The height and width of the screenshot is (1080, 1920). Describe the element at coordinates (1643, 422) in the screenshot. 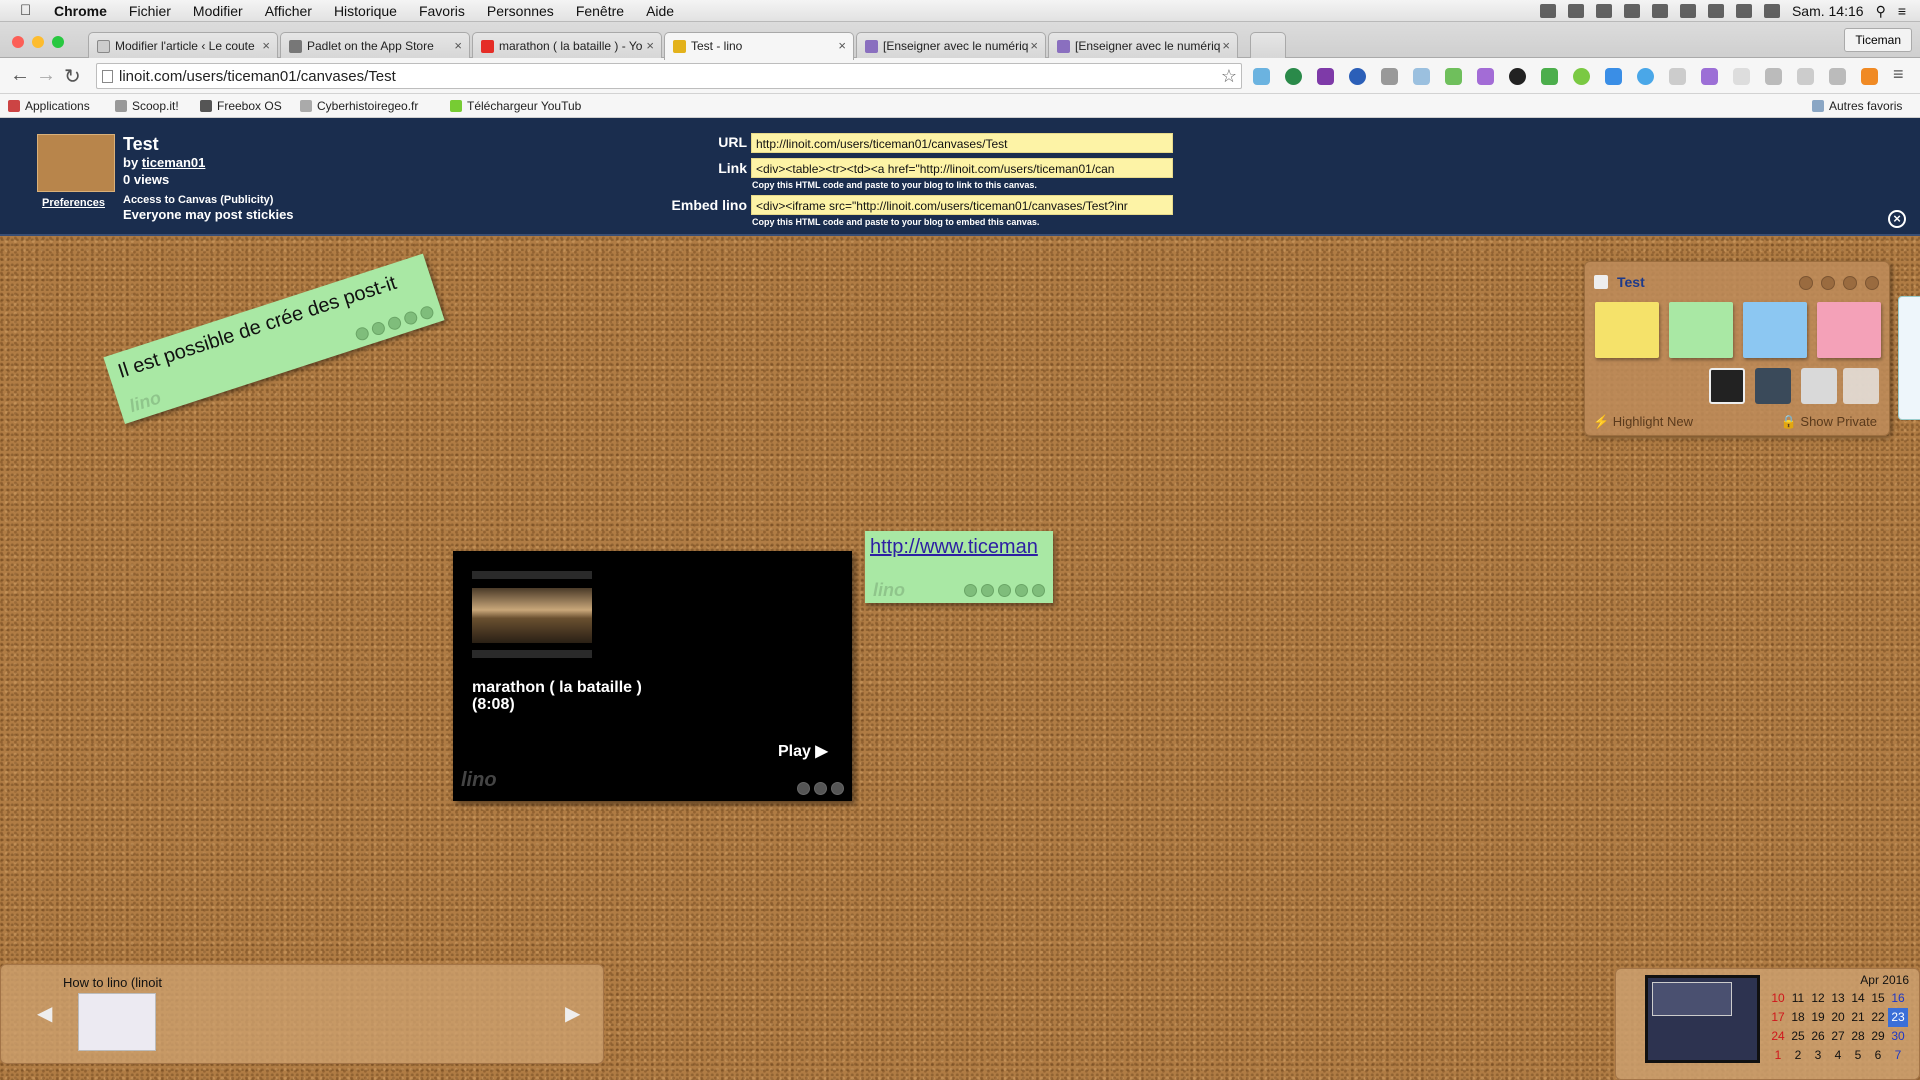

I see `highlight-new-toggle: ⚡ Highlight New` at that location.